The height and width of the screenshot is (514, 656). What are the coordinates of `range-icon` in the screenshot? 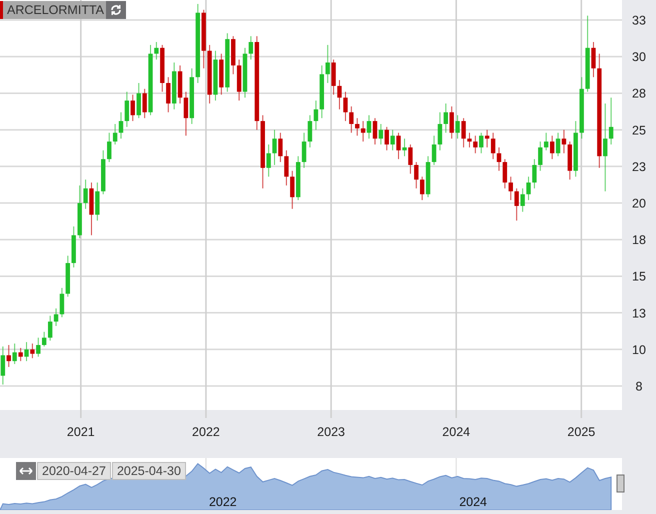 It's located at (26, 471).